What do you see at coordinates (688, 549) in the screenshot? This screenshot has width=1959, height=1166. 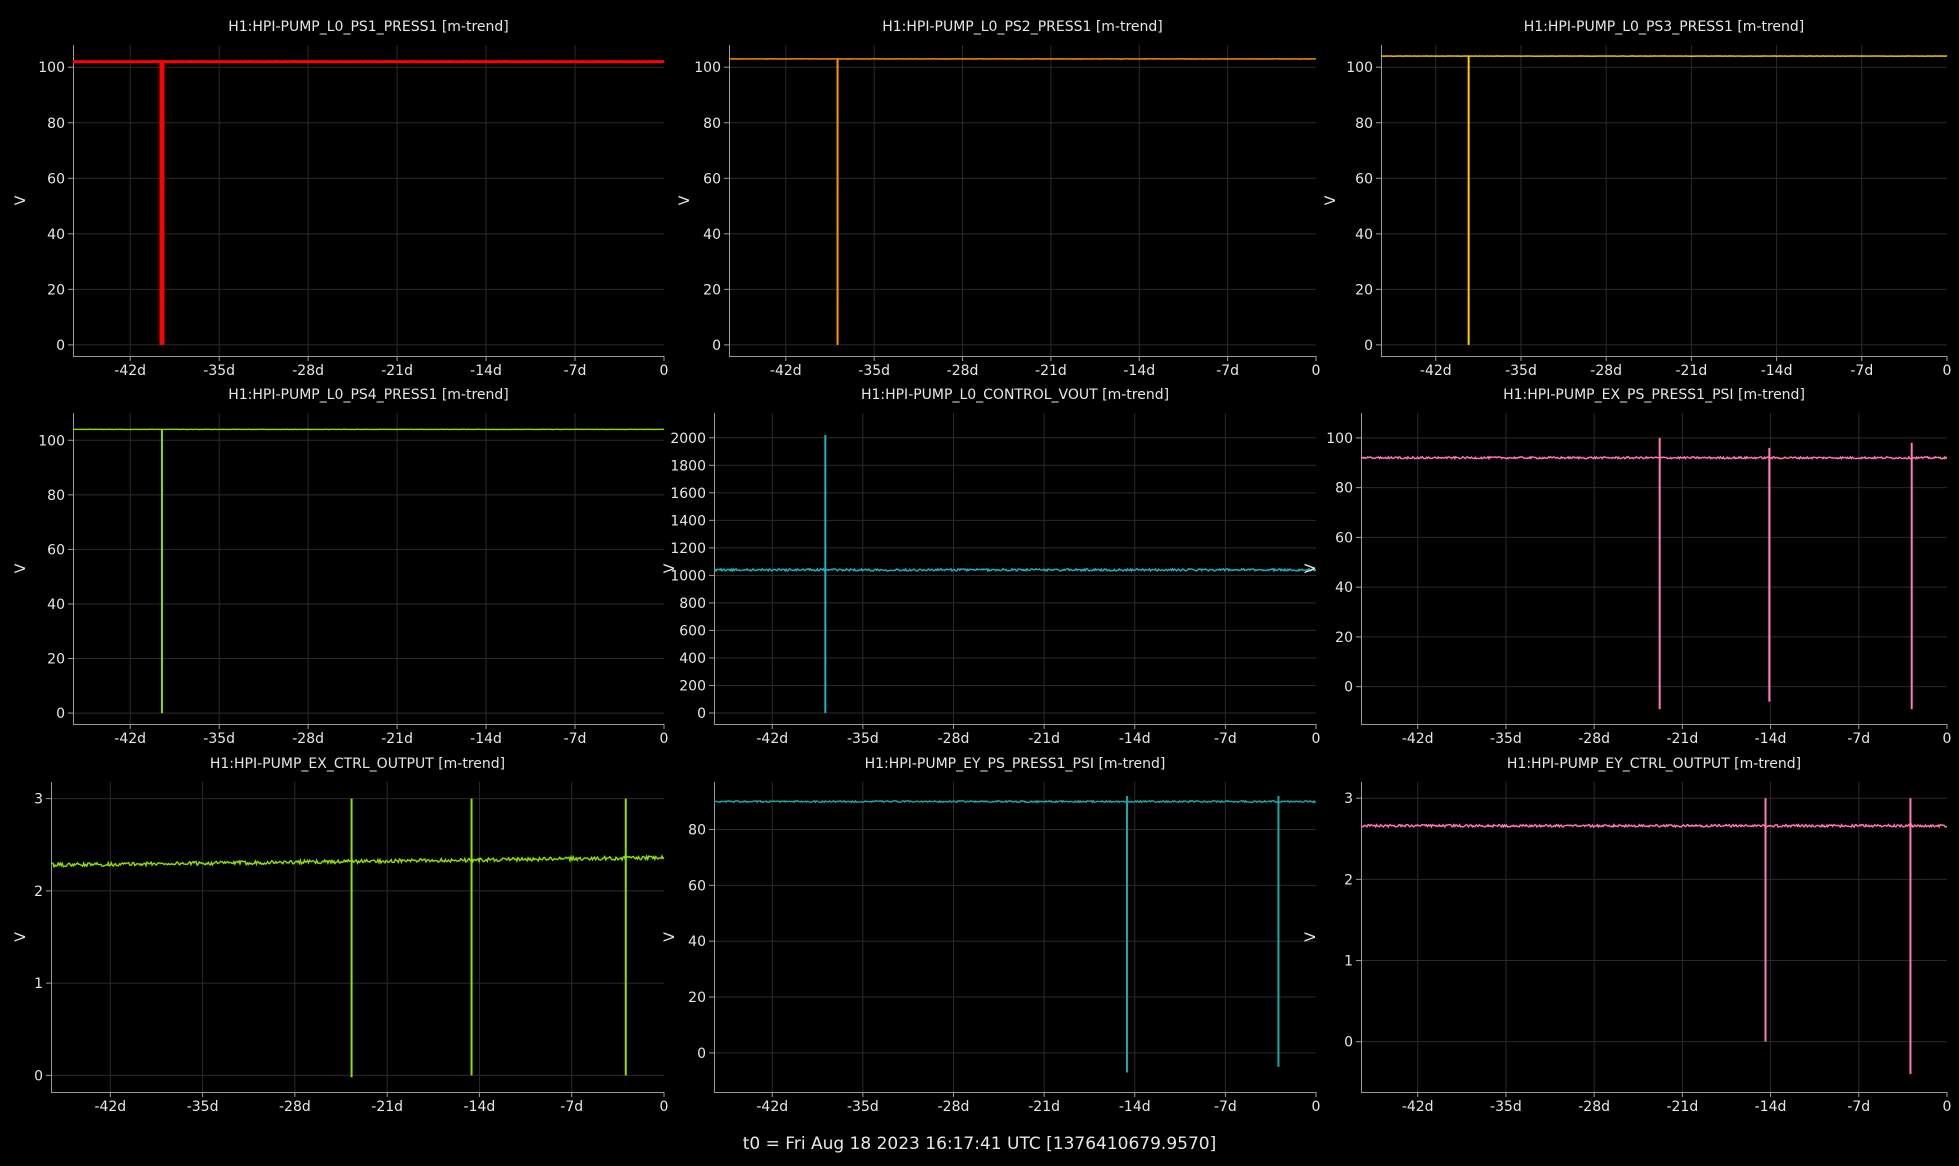 I see `y-tick-label-6: 1200` at bounding box center [688, 549].